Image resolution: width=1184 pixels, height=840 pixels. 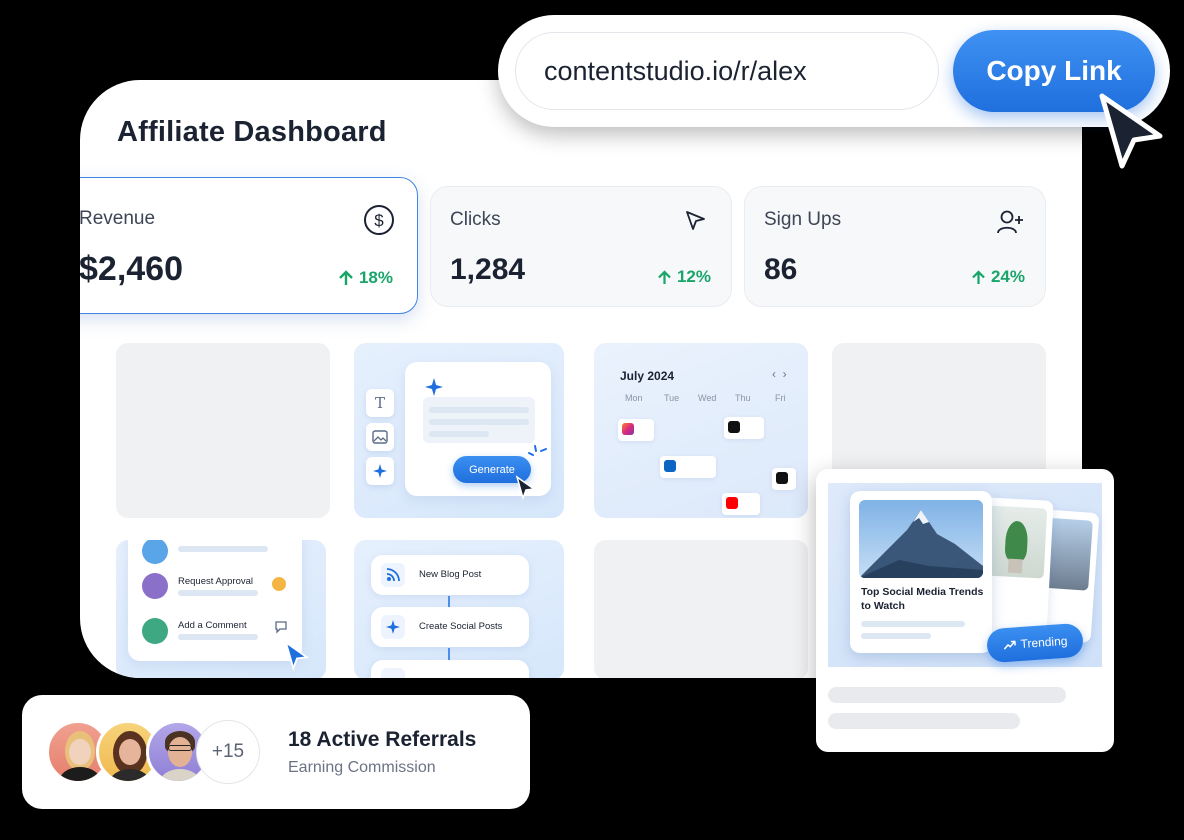 What do you see at coordinates (215, 600) in the screenshot?
I see `approval-card: Request Approval Add a Comment` at bounding box center [215, 600].